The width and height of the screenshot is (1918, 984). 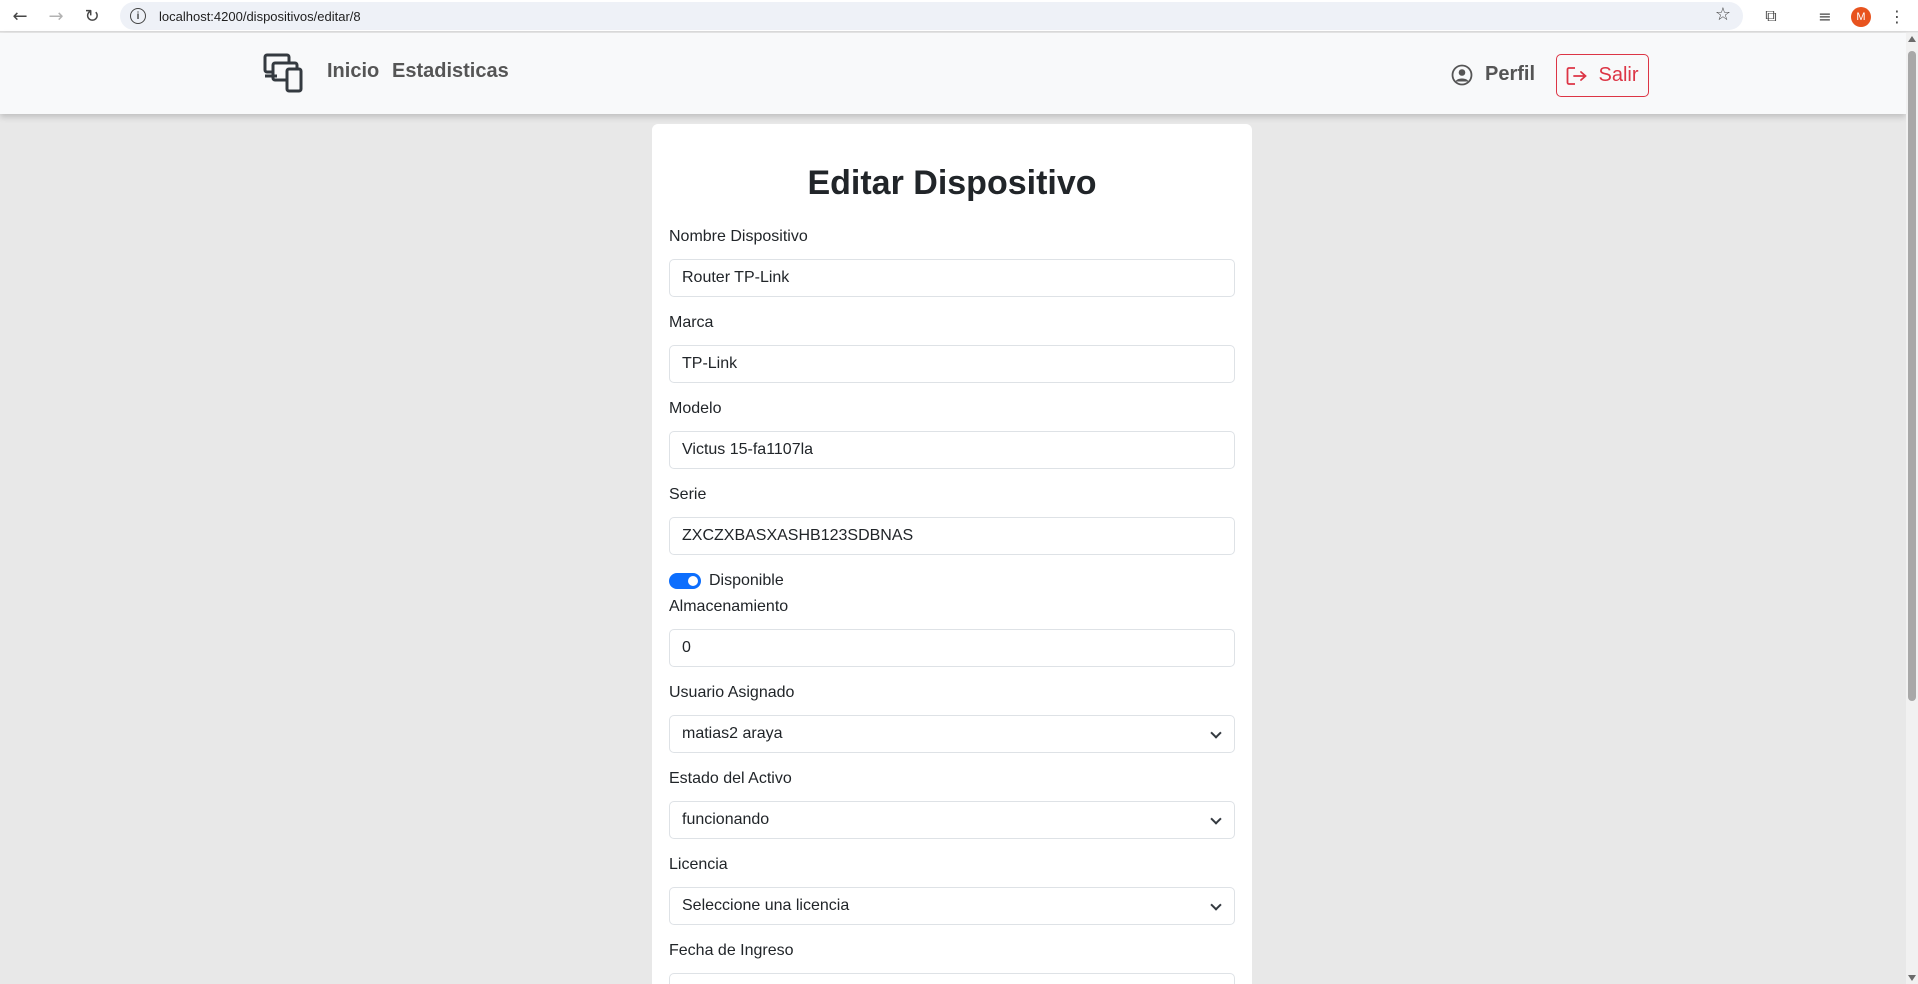 What do you see at coordinates (1577, 75) in the screenshot?
I see `logout-icon` at bounding box center [1577, 75].